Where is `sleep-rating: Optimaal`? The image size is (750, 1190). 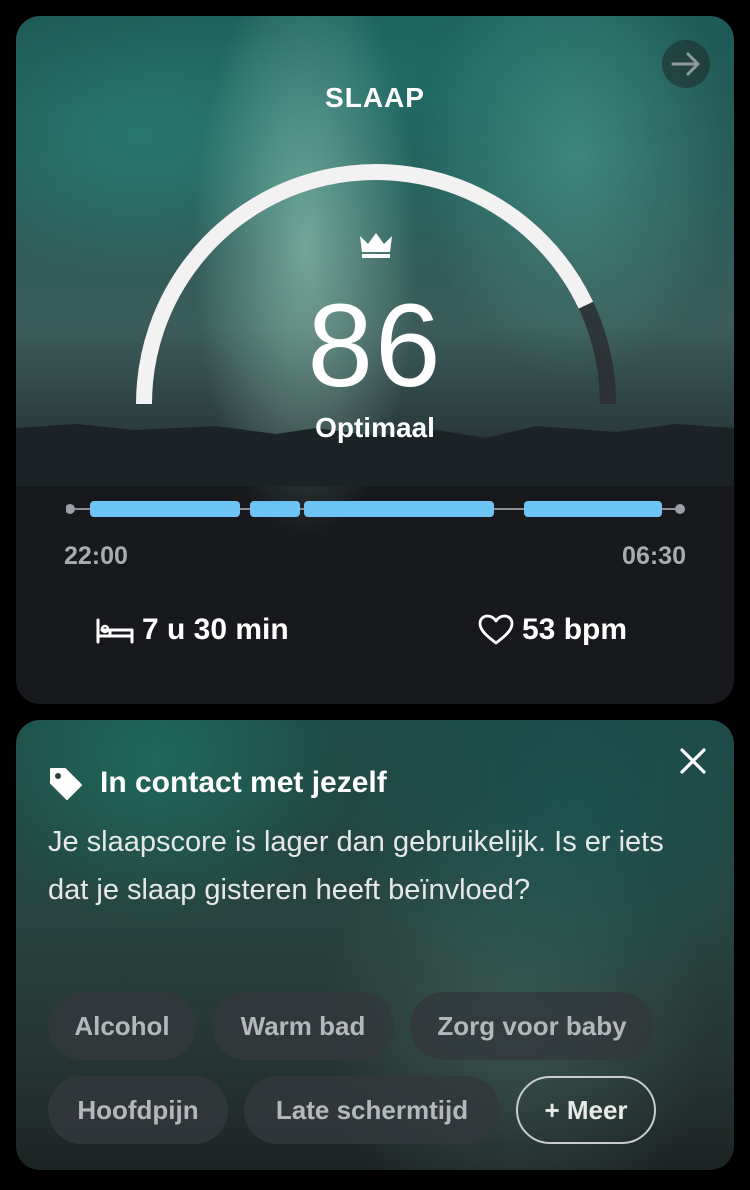
sleep-rating: Optimaal is located at coordinates (375, 427).